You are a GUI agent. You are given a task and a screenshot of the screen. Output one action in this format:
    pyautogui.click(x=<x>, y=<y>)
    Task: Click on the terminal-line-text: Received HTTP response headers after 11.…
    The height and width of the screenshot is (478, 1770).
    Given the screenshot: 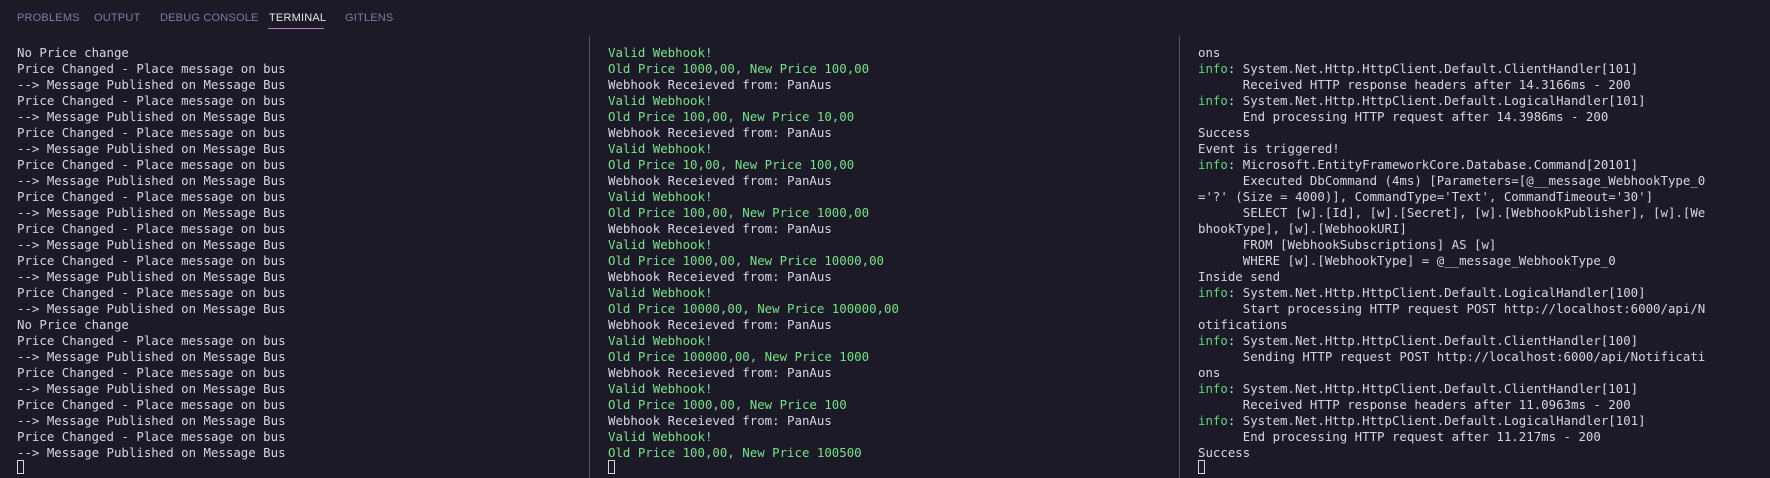 What is the action you would take?
    pyautogui.click(x=1414, y=404)
    